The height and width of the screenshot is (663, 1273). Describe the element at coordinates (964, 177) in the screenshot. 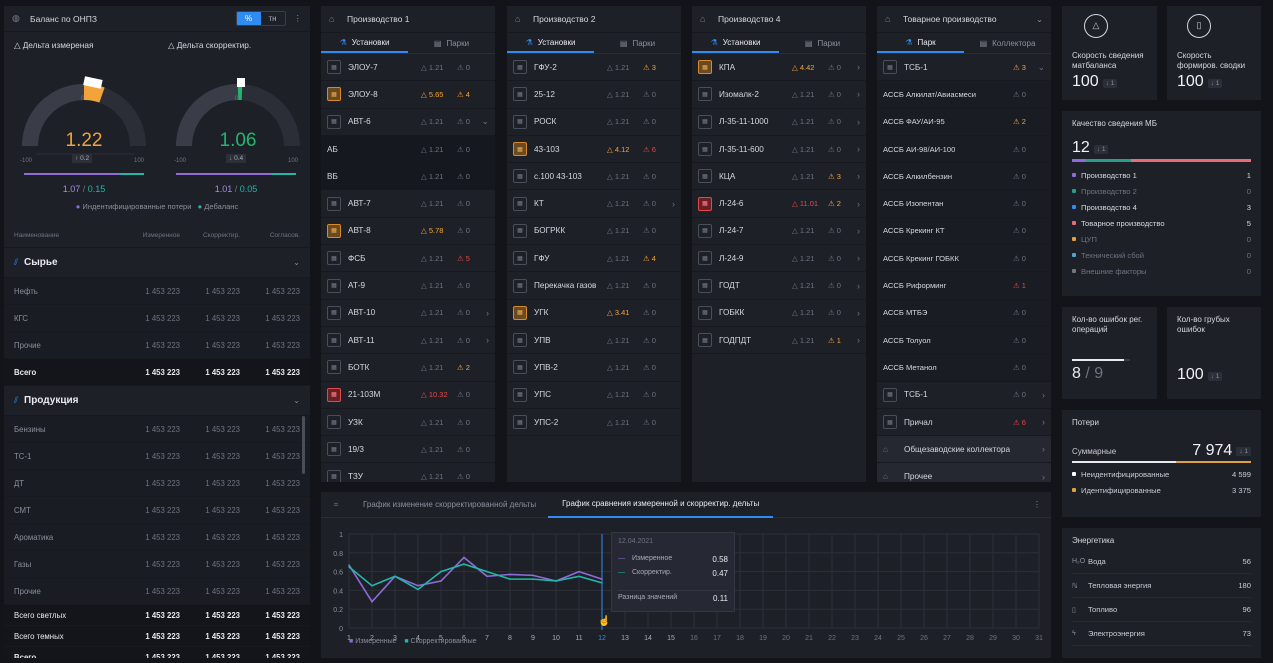

I see `unit-row: АССБ Алкилбензин ⚠ 0` at that location.